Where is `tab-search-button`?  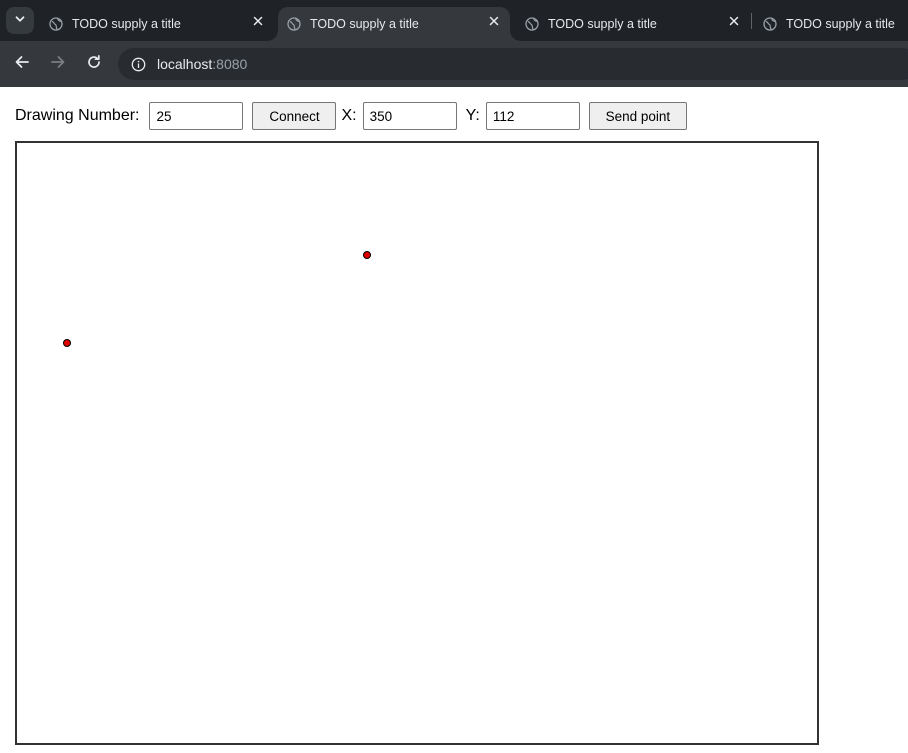
tab-search-button is located at coordinates (20, 20).